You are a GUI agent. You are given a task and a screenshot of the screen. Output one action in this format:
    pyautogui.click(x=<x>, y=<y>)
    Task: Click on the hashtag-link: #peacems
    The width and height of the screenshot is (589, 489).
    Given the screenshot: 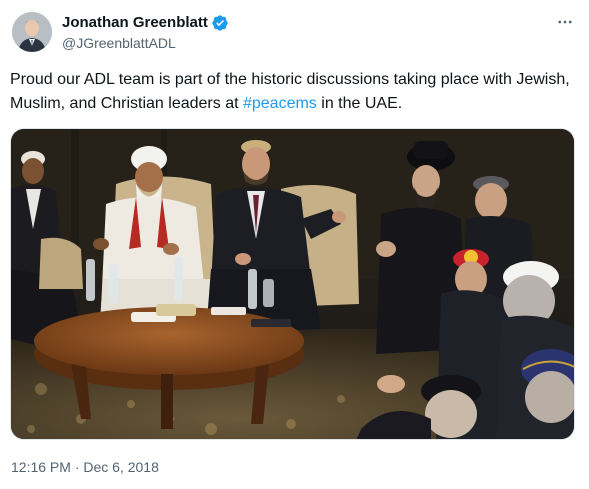 What is the action you would take?
    pyautogui.click(x=280, y=103)
    